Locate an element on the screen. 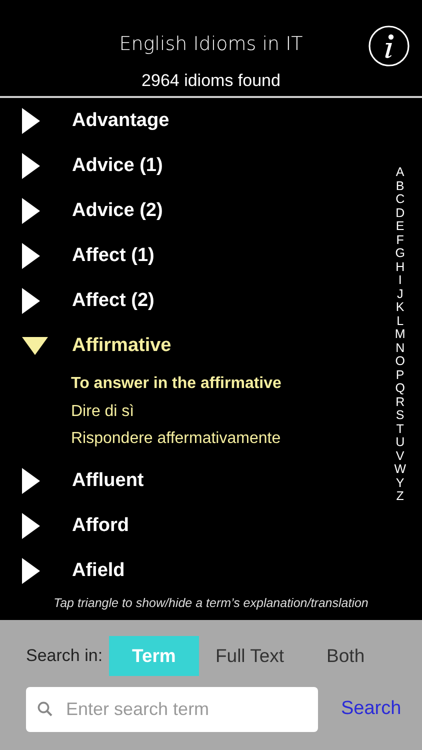 The height and width of the screenshot is (750, 422). term-label: Afford is located at coordinates (100, 526).